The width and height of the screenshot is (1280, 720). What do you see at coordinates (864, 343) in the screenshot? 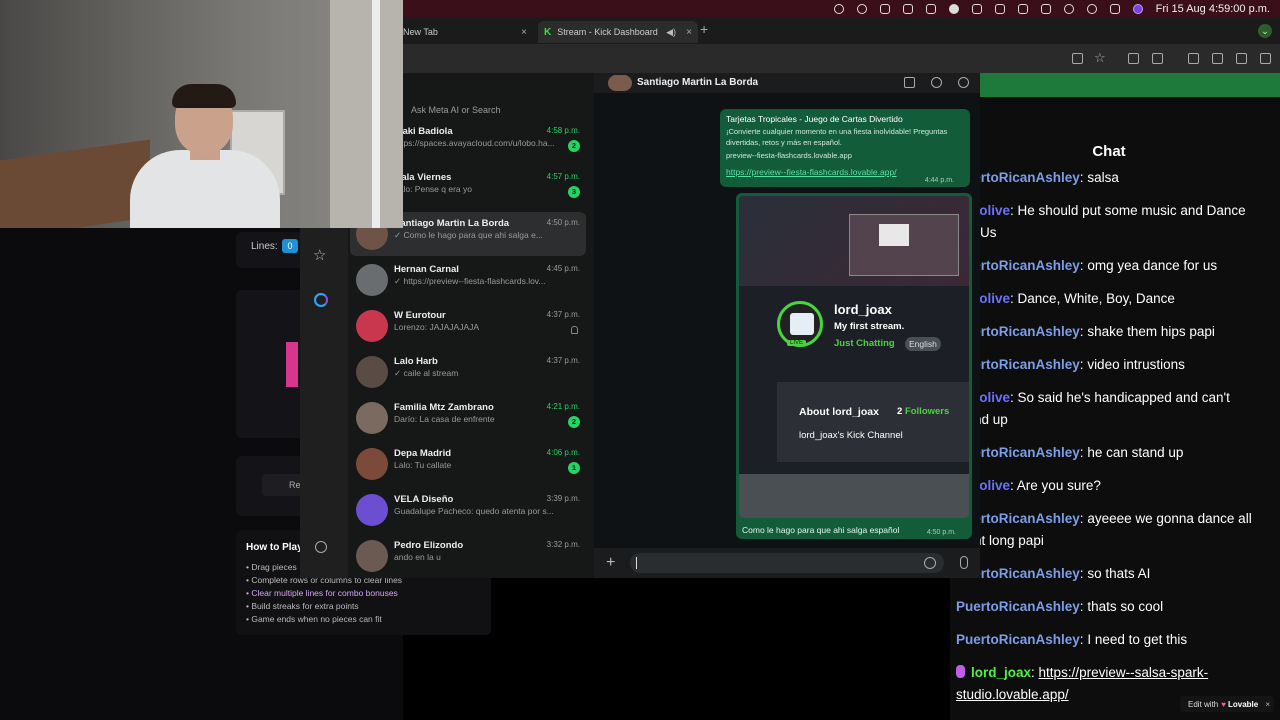
I see `stream-category: Just Chatting` at bounding box center [864, 343].